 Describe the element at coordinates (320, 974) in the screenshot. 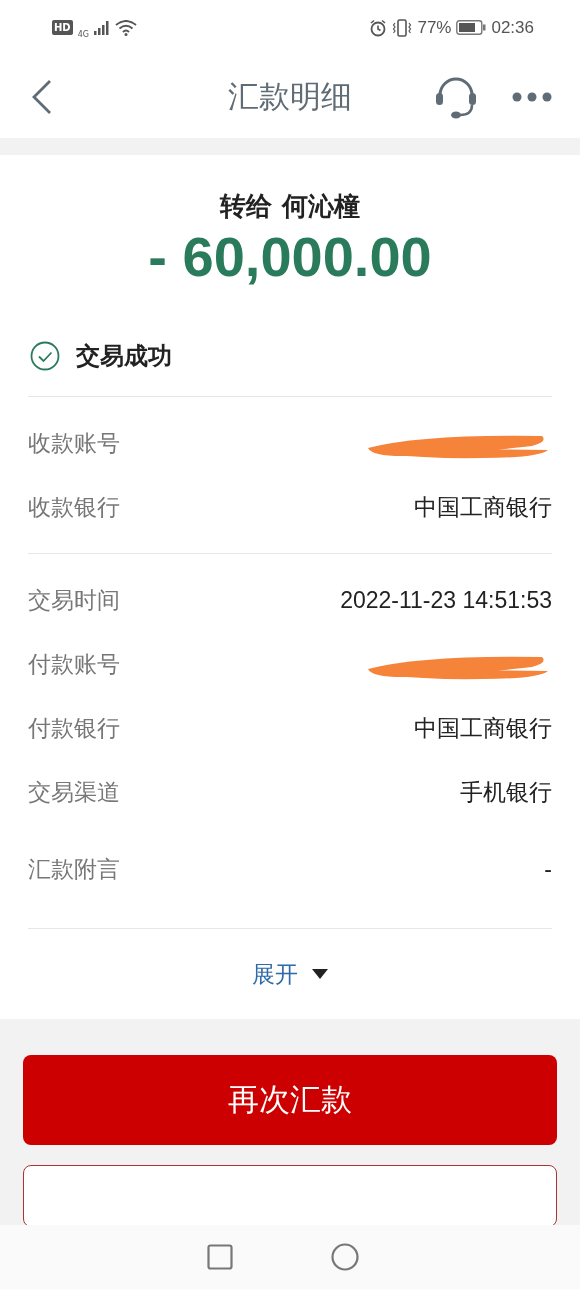

I see `caret-icon` at that location.